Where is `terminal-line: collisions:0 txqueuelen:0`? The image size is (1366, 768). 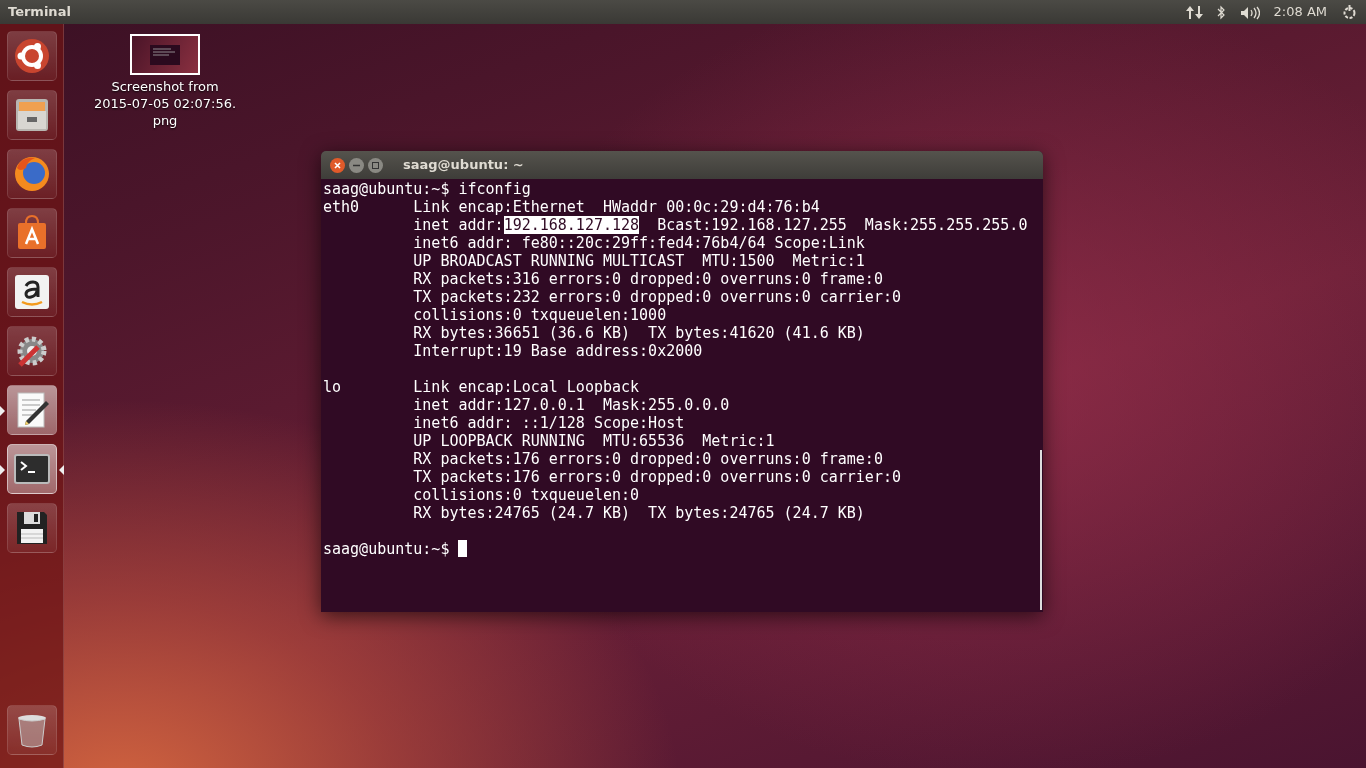 terminal-line: collisions:0 txqueuelen:0 is located at coordinates (526, 495).